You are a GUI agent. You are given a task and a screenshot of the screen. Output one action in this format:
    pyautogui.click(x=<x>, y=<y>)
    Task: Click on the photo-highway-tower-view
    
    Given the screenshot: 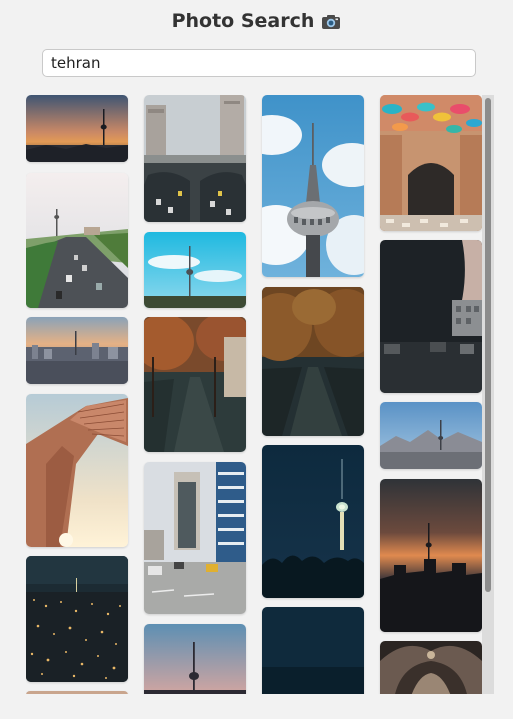 What is the action you would take?
    pyautogui.click(x=77, y=240)
    